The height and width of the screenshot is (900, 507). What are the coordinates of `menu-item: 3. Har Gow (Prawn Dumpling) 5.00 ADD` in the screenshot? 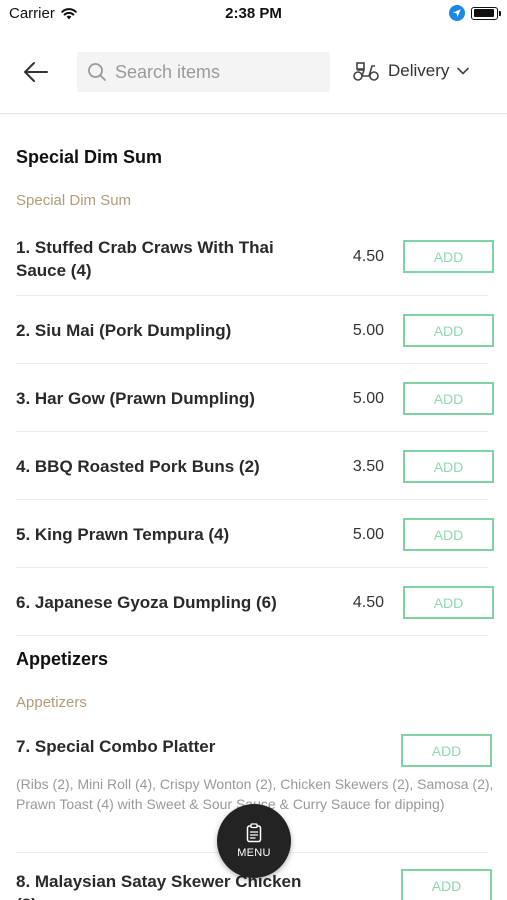 It's located at (255, 398).